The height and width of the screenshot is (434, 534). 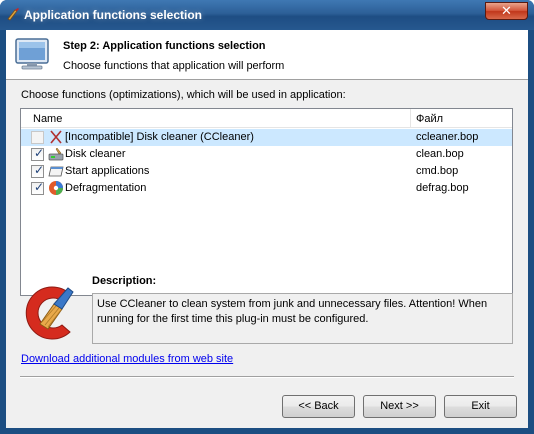 What do you see at coordinates (267, 377) in the screenshot?
I see `divider` at bounding box center [267, 377].